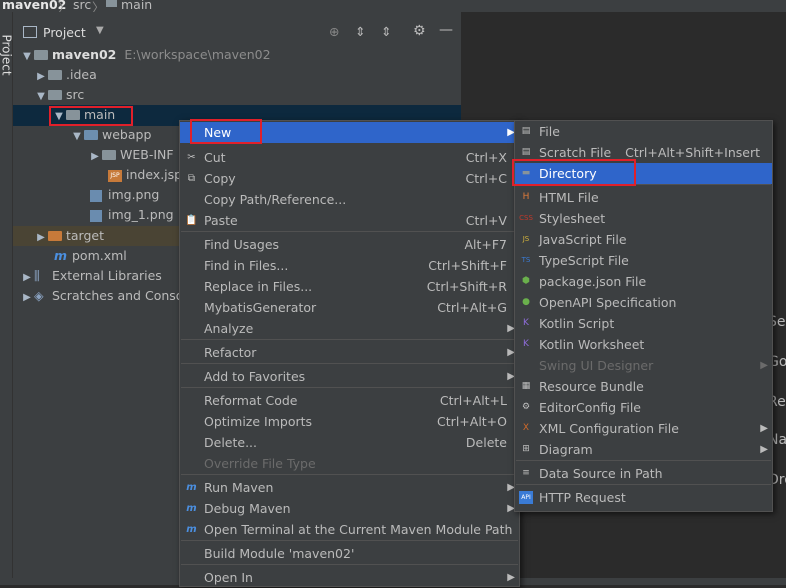 The image size is (786, 588). I want to click on menu-item-label: Diagram, so click(566, 449).